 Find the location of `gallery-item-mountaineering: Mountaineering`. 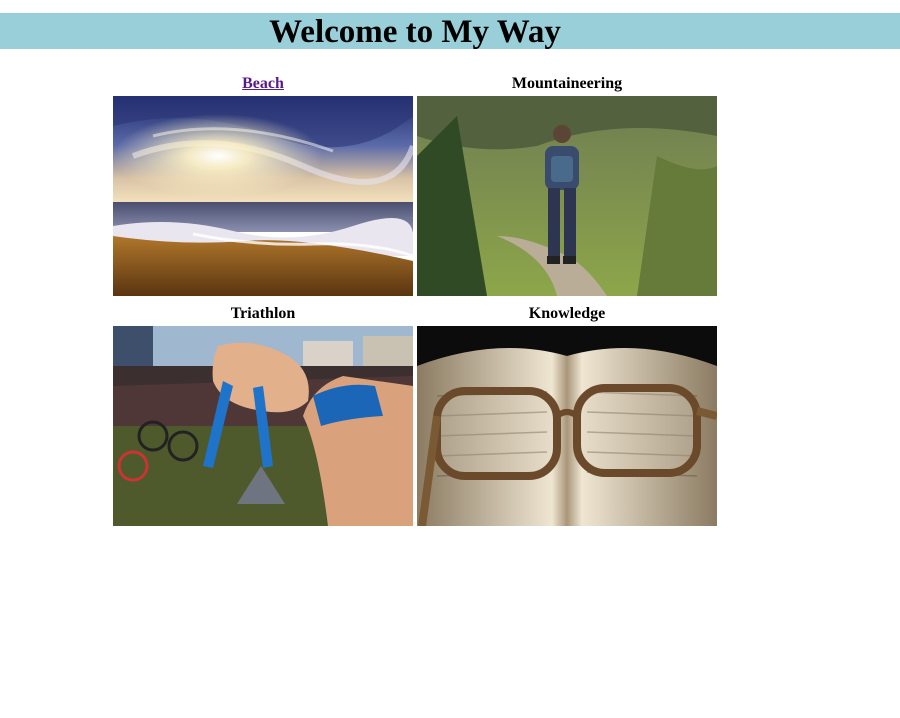

gallery-item-mountaineering: Mountaineering is located at coordinates (567, 184).